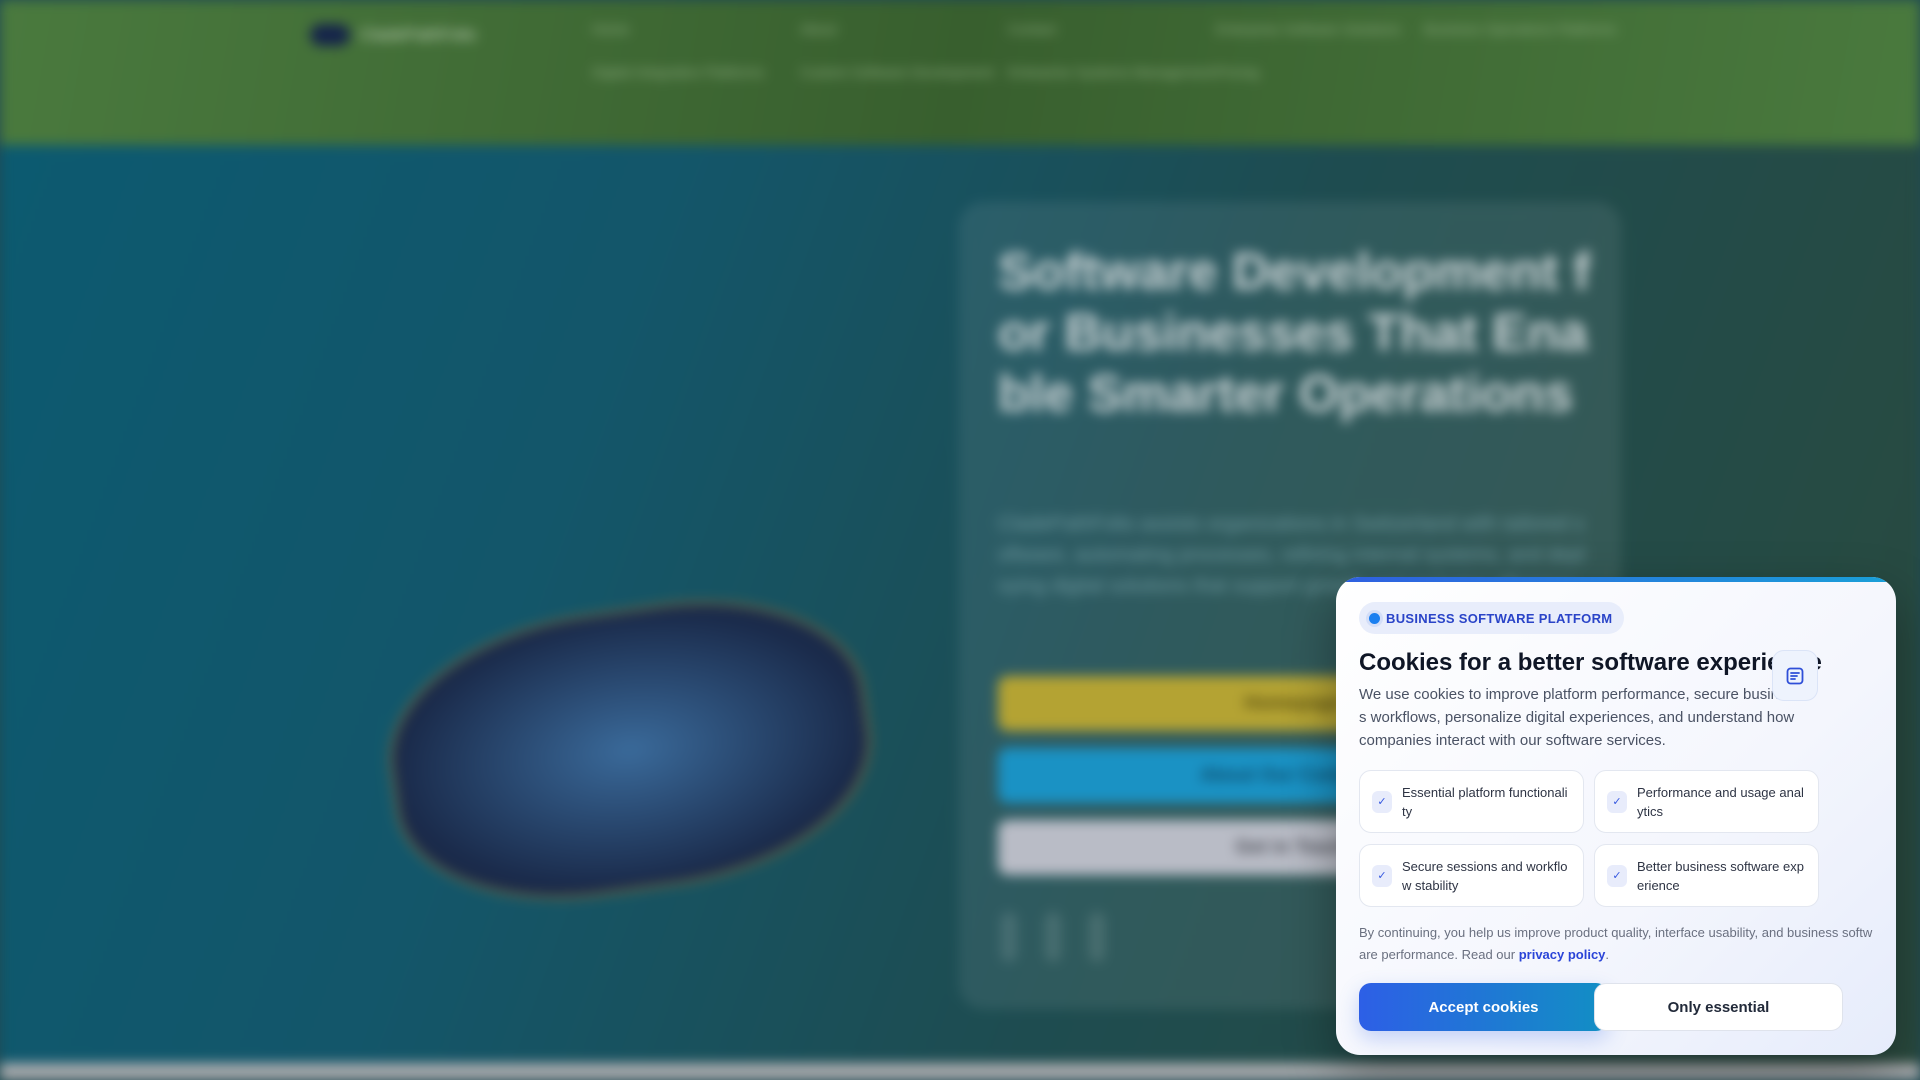 The height and width of the screenshot is (1080, 1920). Describe the element at coordinates (1718, 1007) in the screenshot. I see `only-essential-button: Only essential` at that location.